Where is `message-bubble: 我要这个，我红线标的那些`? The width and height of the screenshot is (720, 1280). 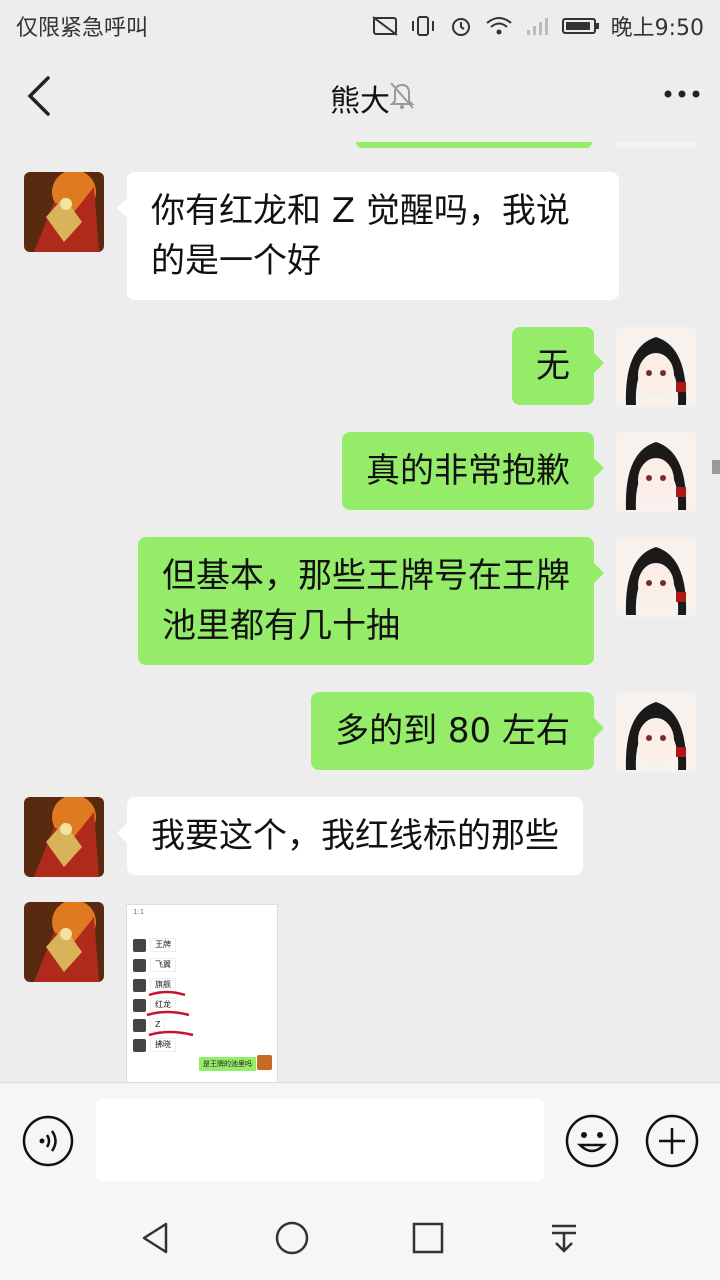
message-bubble: 我要这个，我红线标的那些 is located at coordinates (350, 836).